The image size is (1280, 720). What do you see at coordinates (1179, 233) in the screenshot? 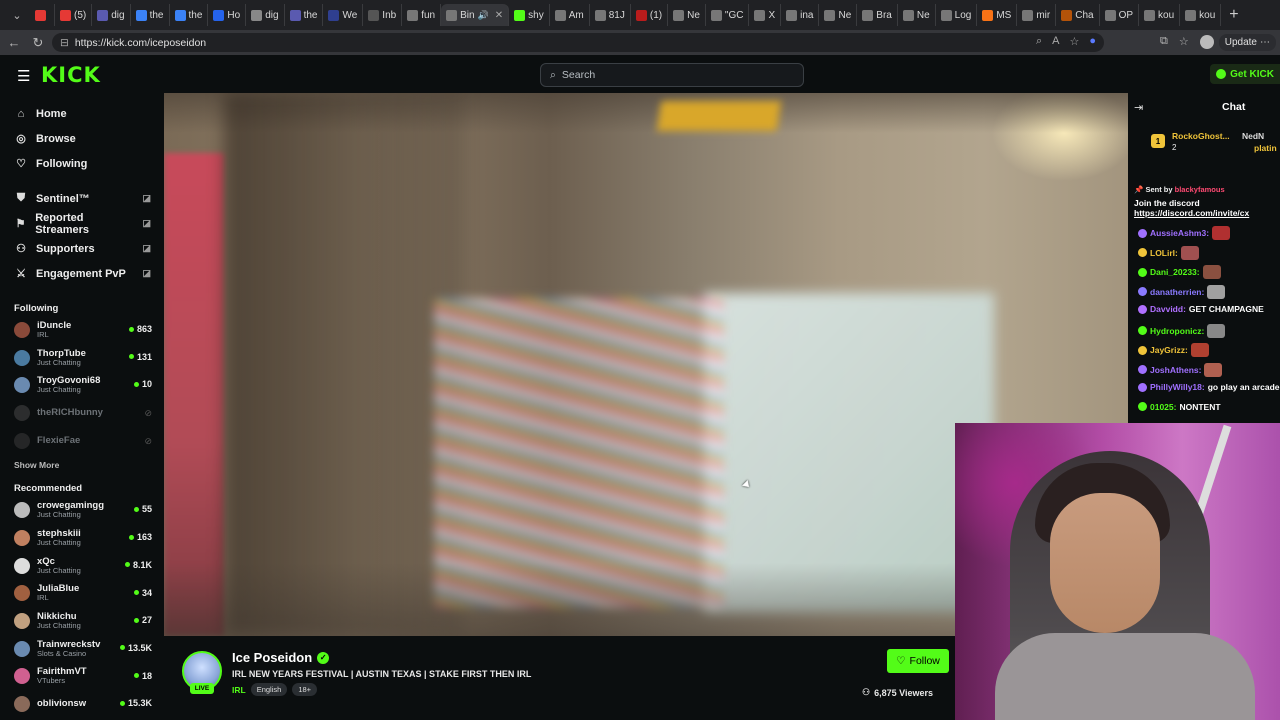
I see `chat-username: AussieAshm3:` at bounding box center [1179, 233].